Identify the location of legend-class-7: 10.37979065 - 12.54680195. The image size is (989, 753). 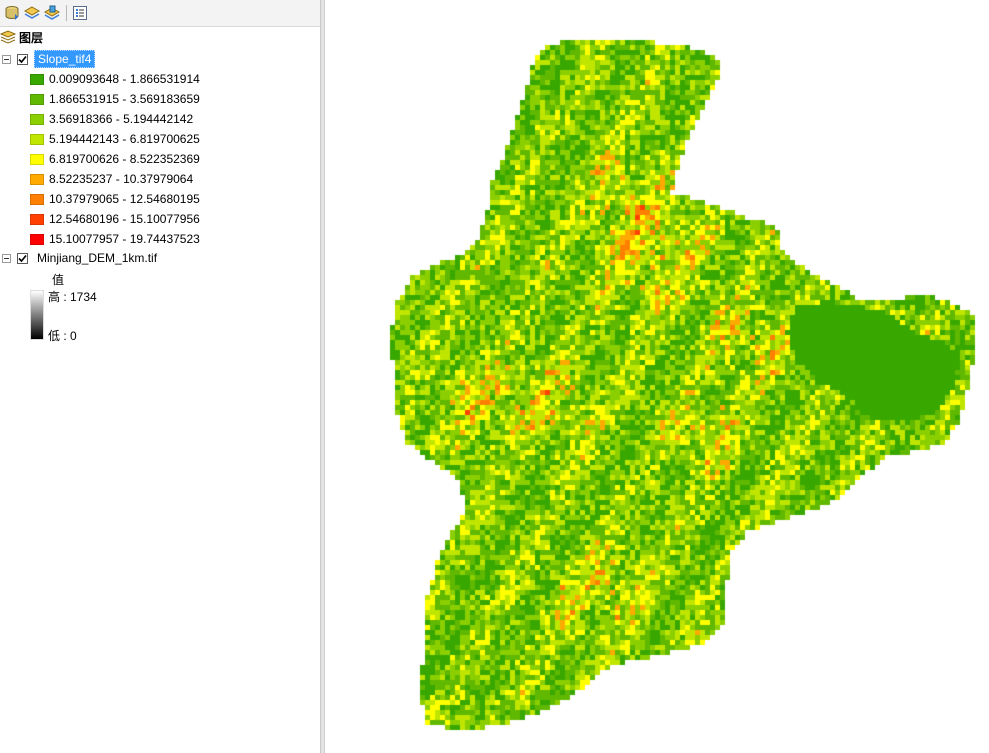
(115, 199).